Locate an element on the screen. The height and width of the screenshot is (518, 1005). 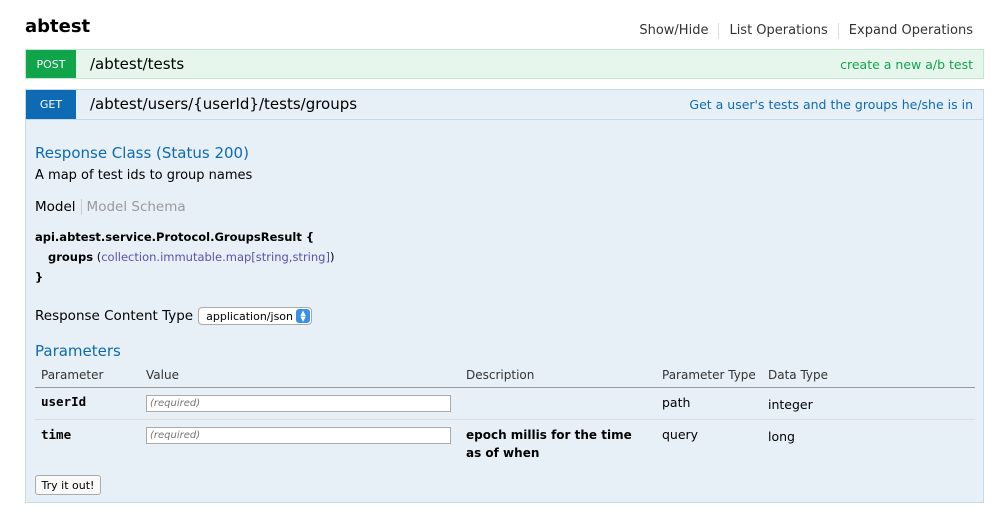
param-type-userid: path is located at coordinates (676, 402).